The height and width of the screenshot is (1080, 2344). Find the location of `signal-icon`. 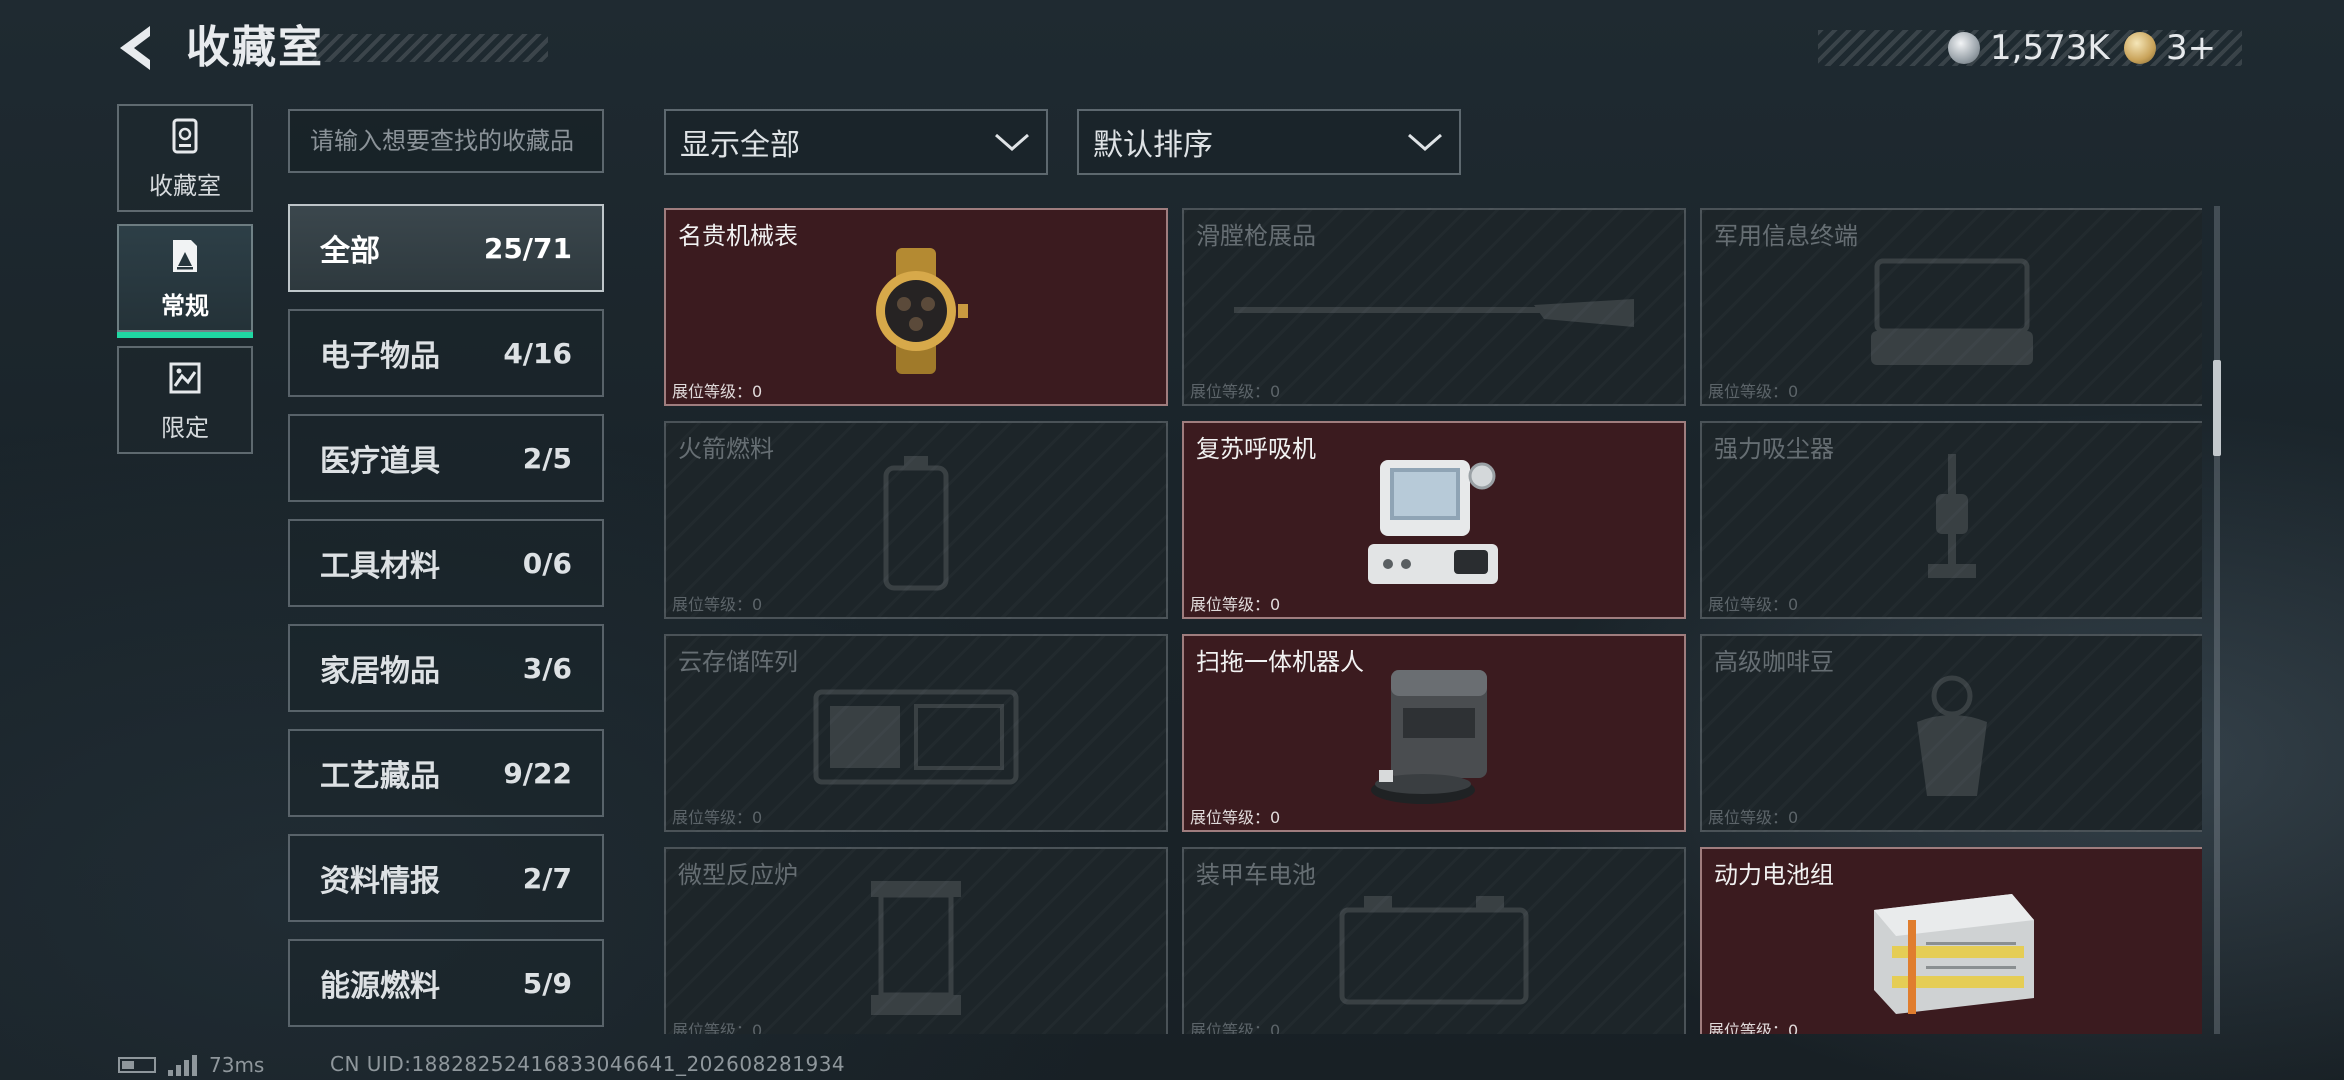

signal-icon is located at coordinates (182, 1065).